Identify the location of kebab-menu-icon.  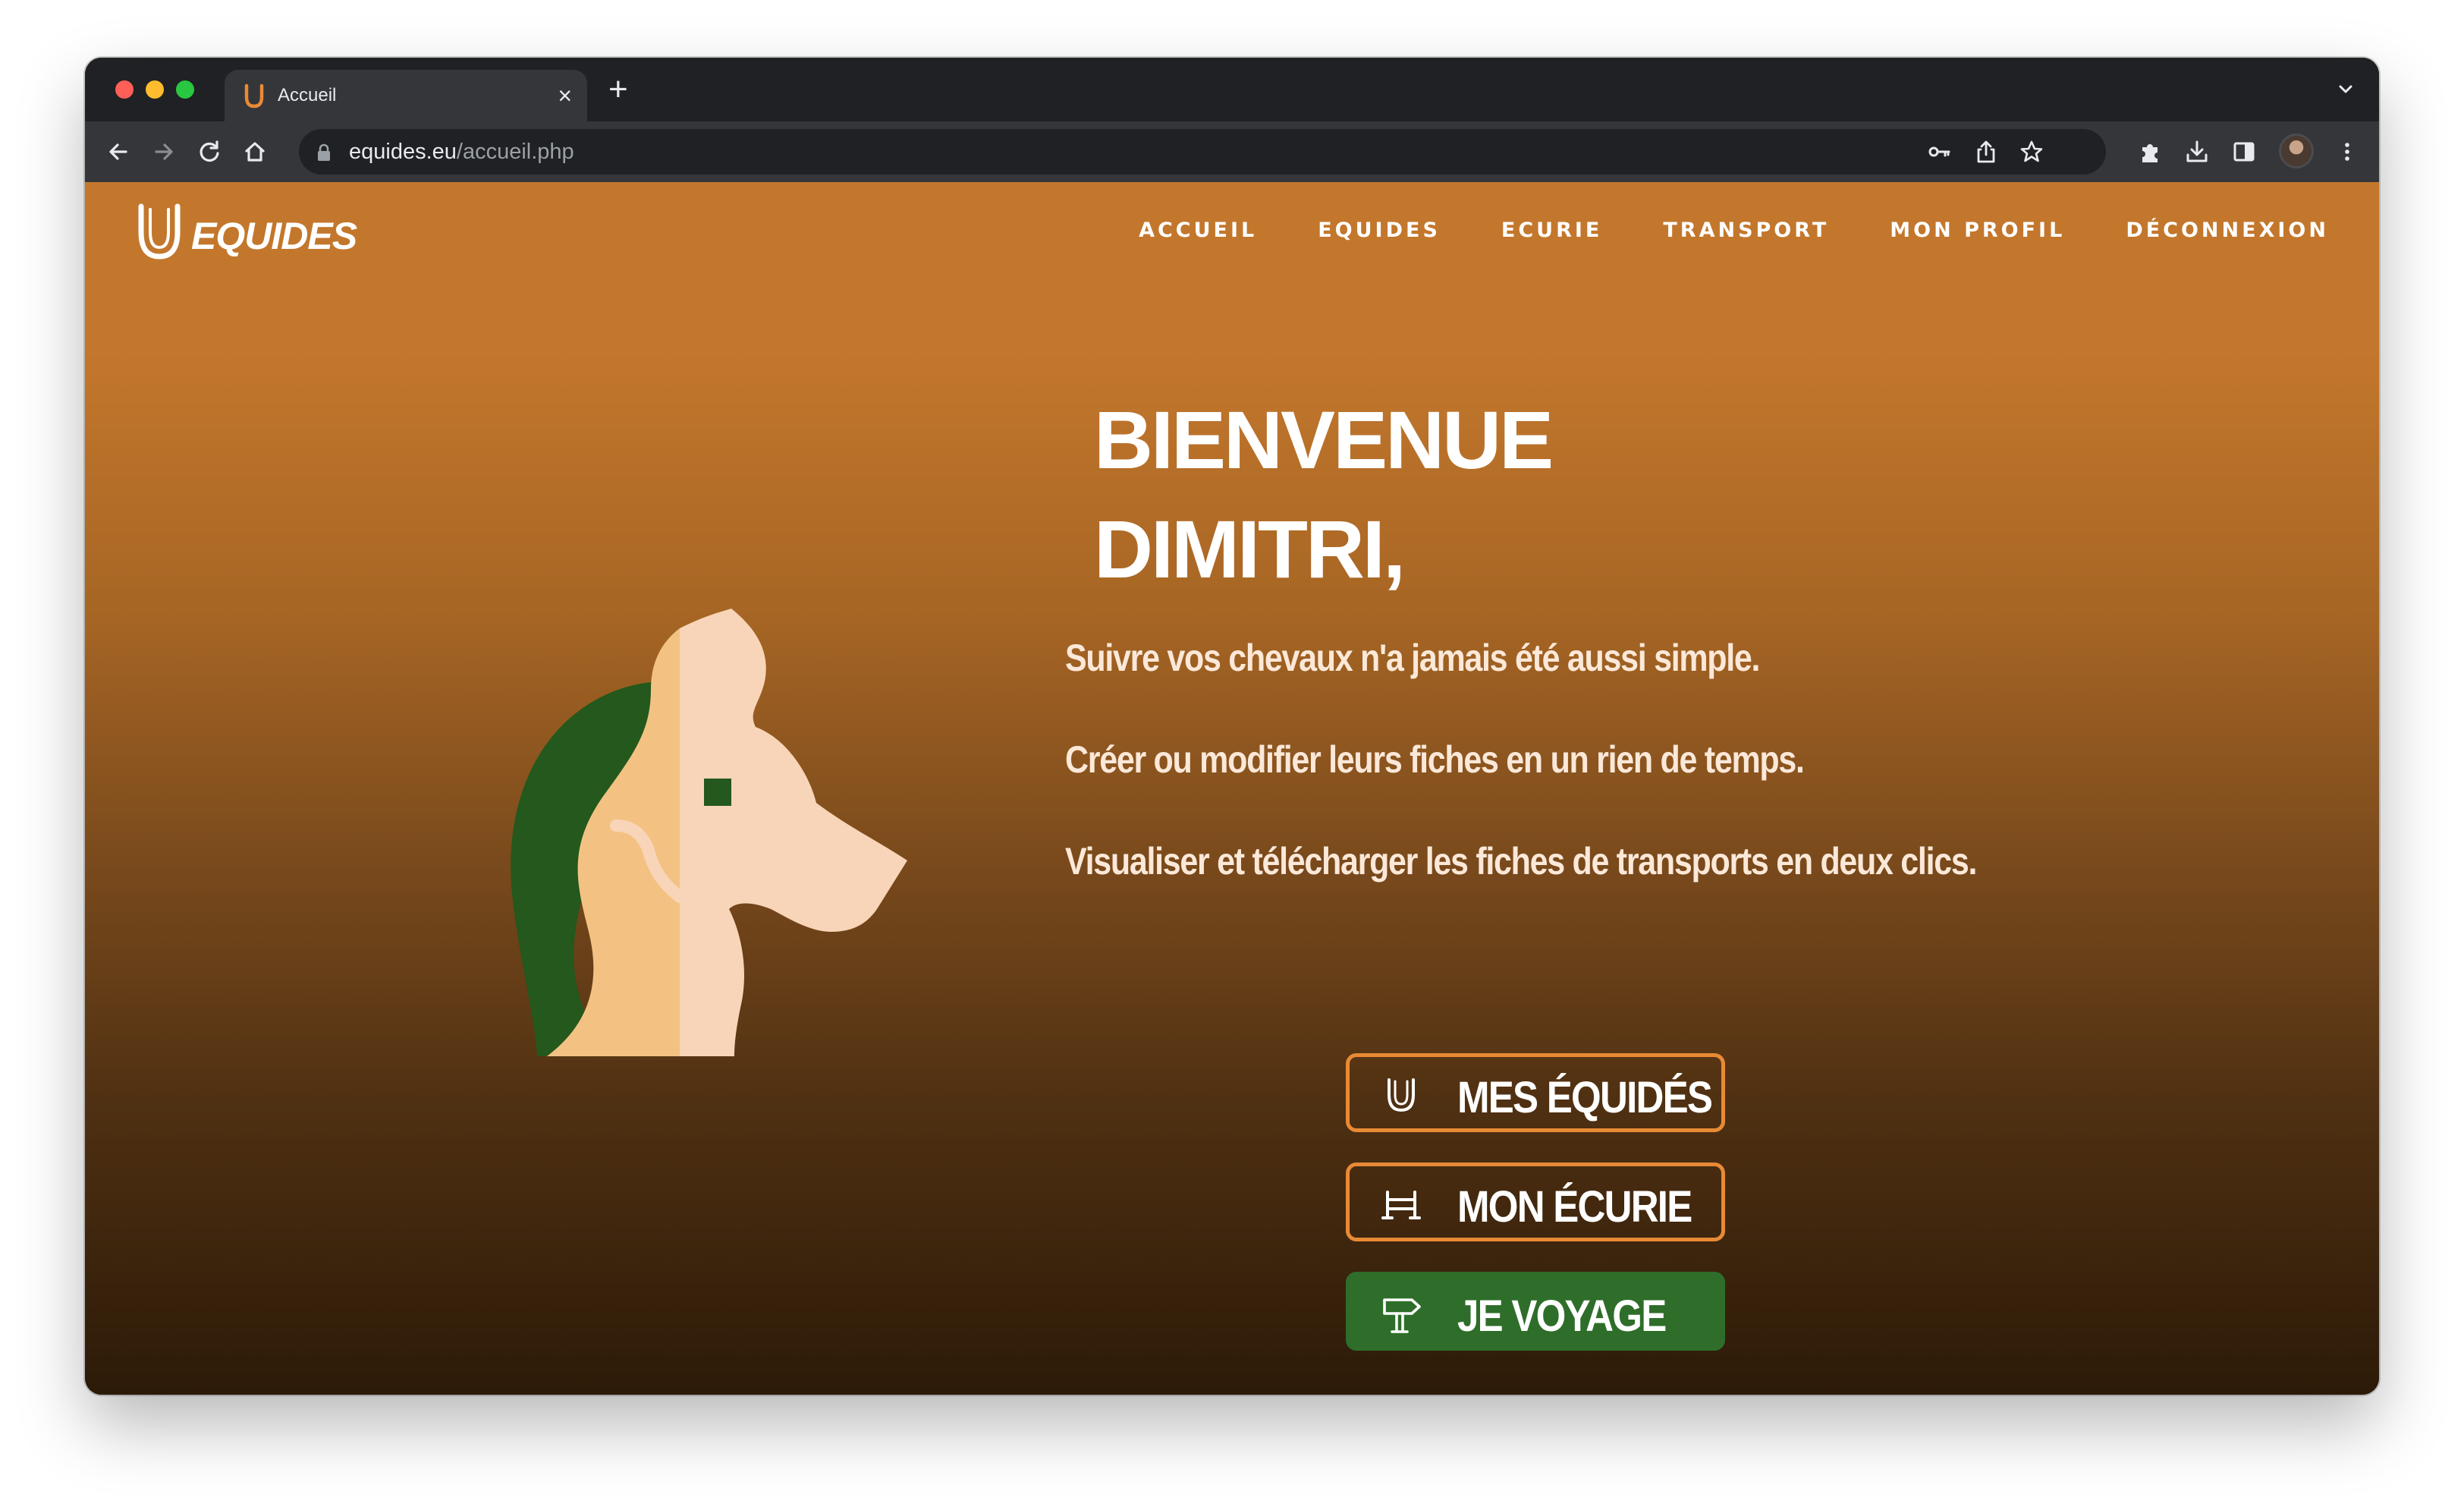
(2347, 151).